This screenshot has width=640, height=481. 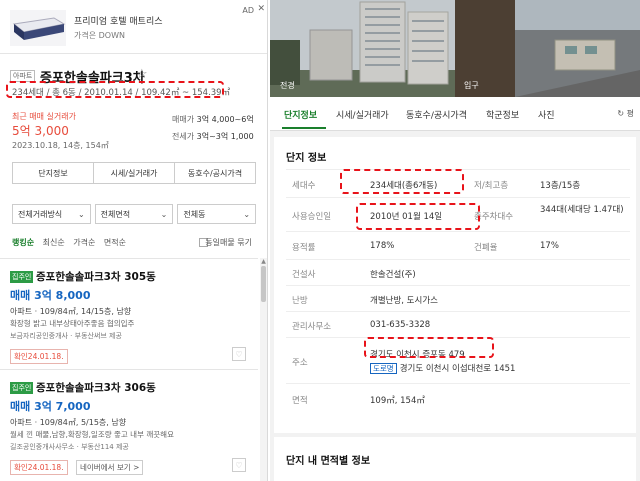 What do you see at coordinates (546, 114) in the screenshot?
I see `tab-photos: 사진` at bounding box center [546, 114].